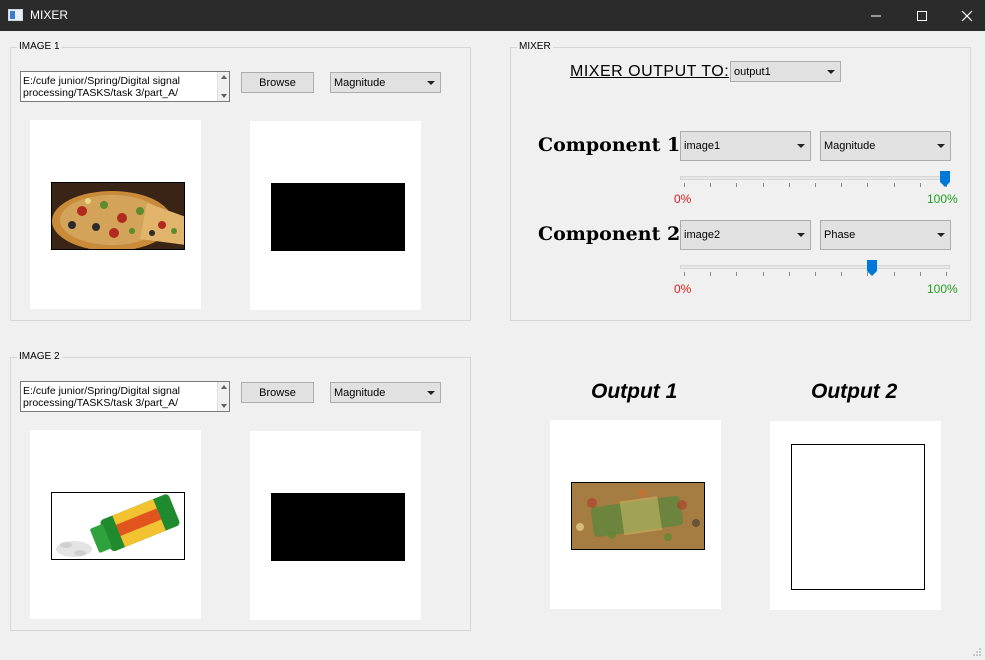 The width and height of the screenshot is (985, 660). Describe the element at coordinates (850, 146) in the screenshot. I see `component1-type-value: Magnitude` at that location.